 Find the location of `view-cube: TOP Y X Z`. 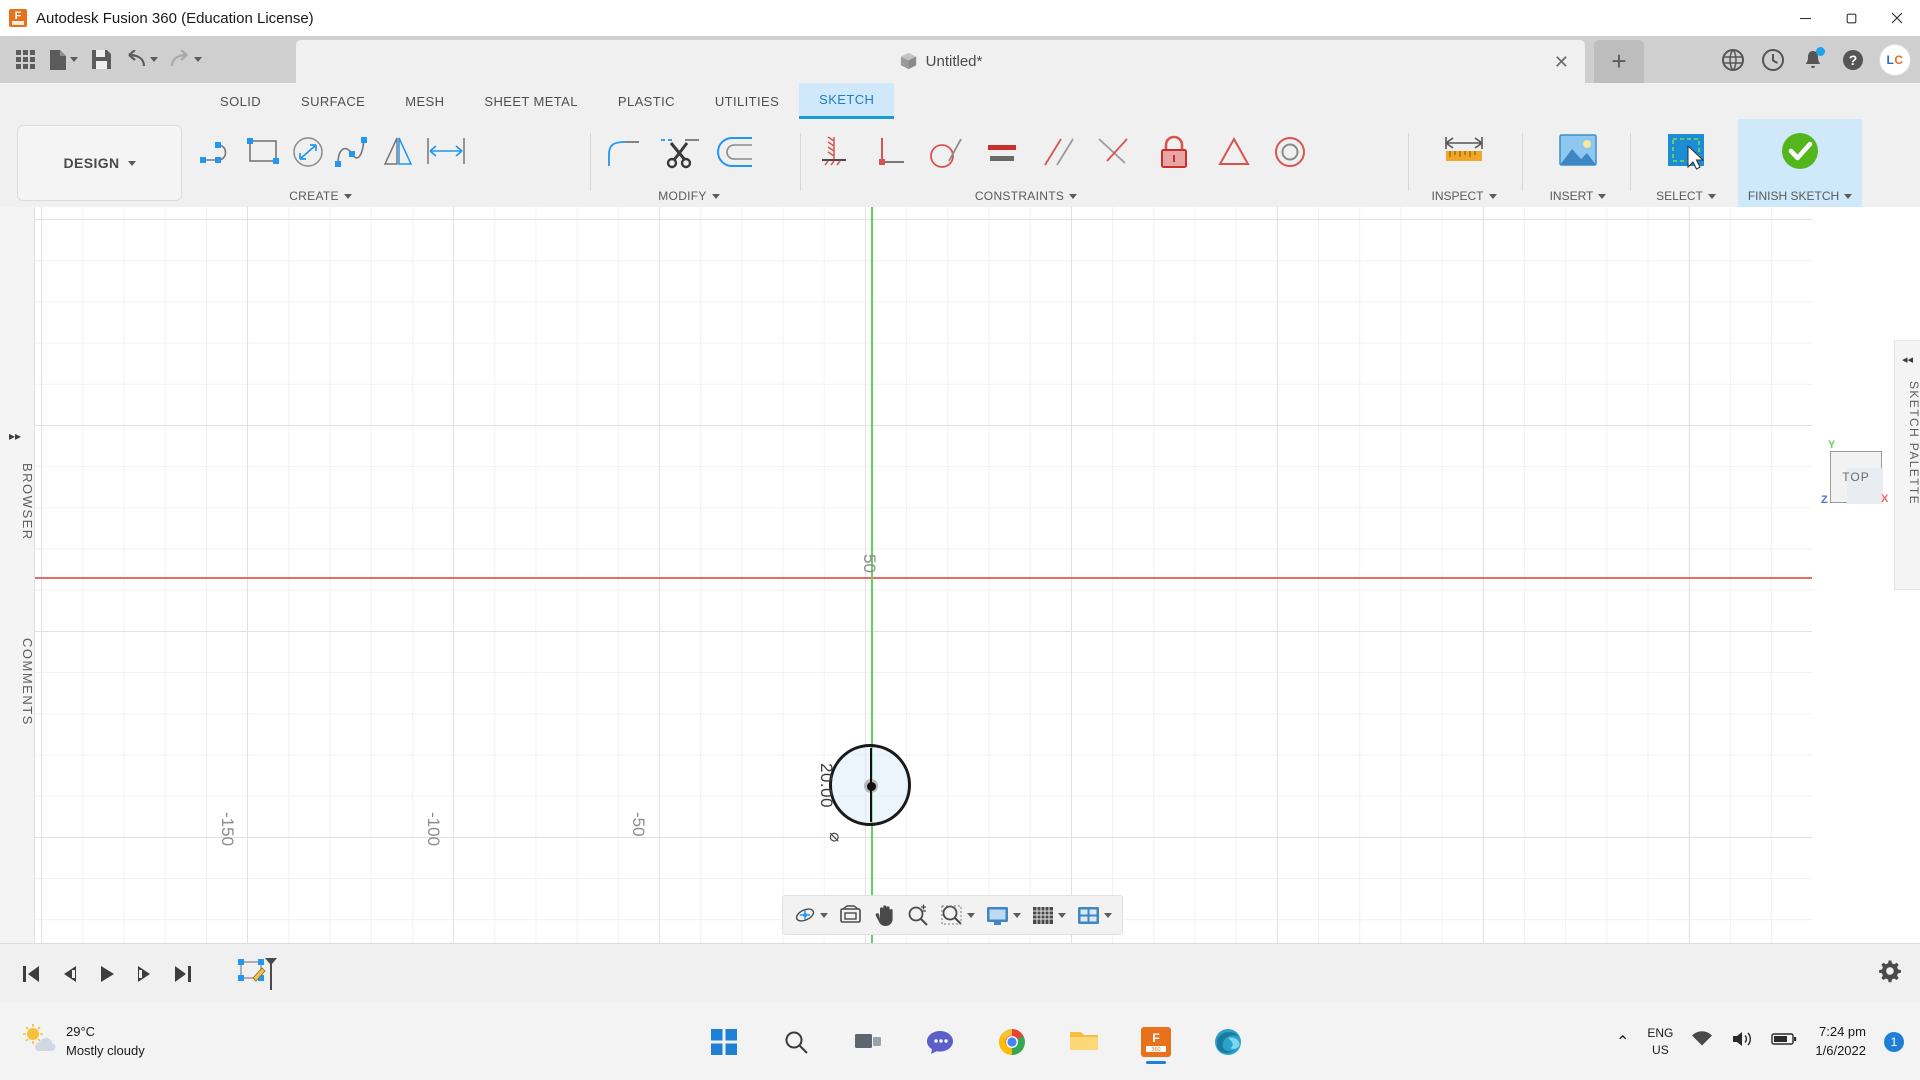

view-cube: TOP Y X Z is located at coordinates (1854, 472).